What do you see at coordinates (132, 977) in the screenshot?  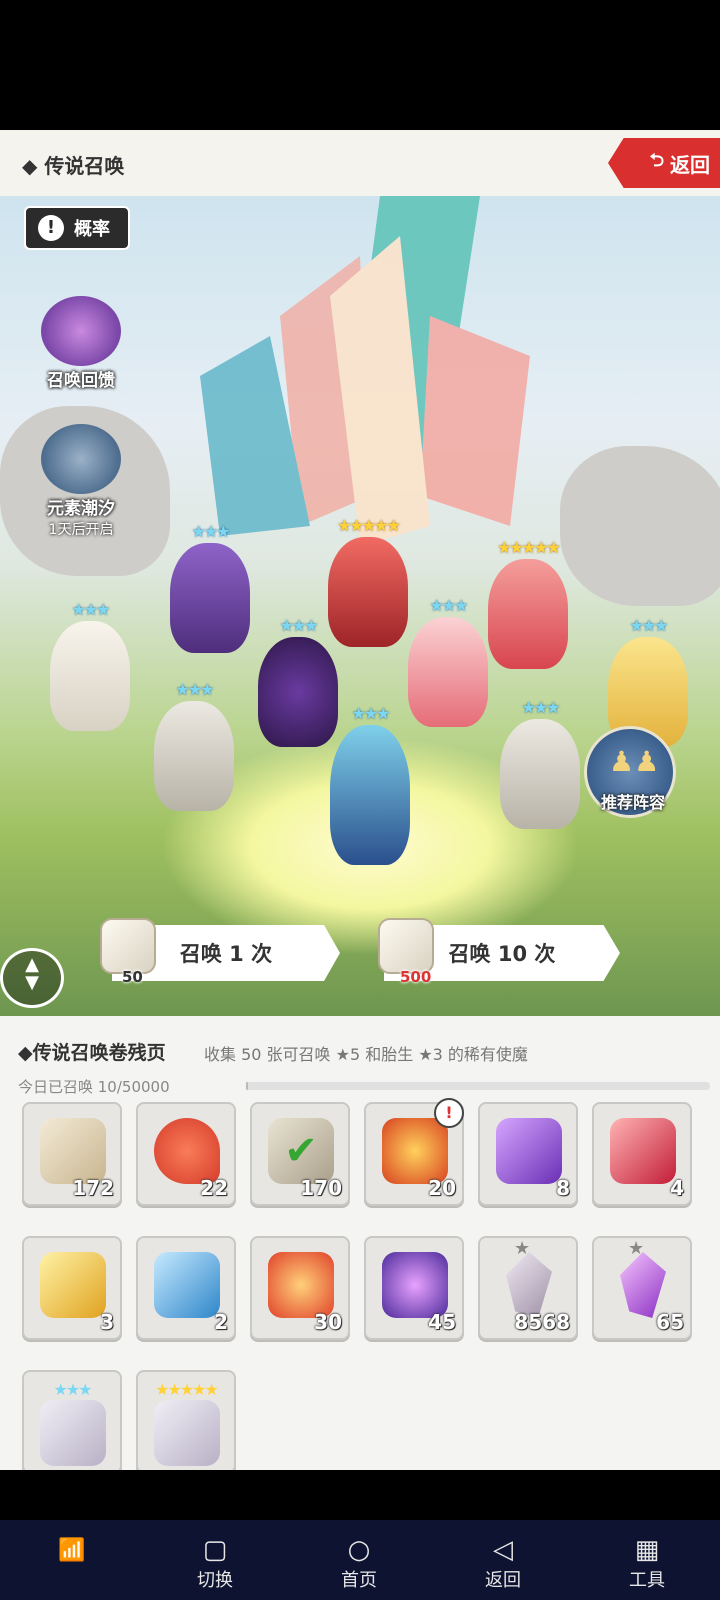 I see `summon-once-cost: 50` at bounding box center [132, 977].